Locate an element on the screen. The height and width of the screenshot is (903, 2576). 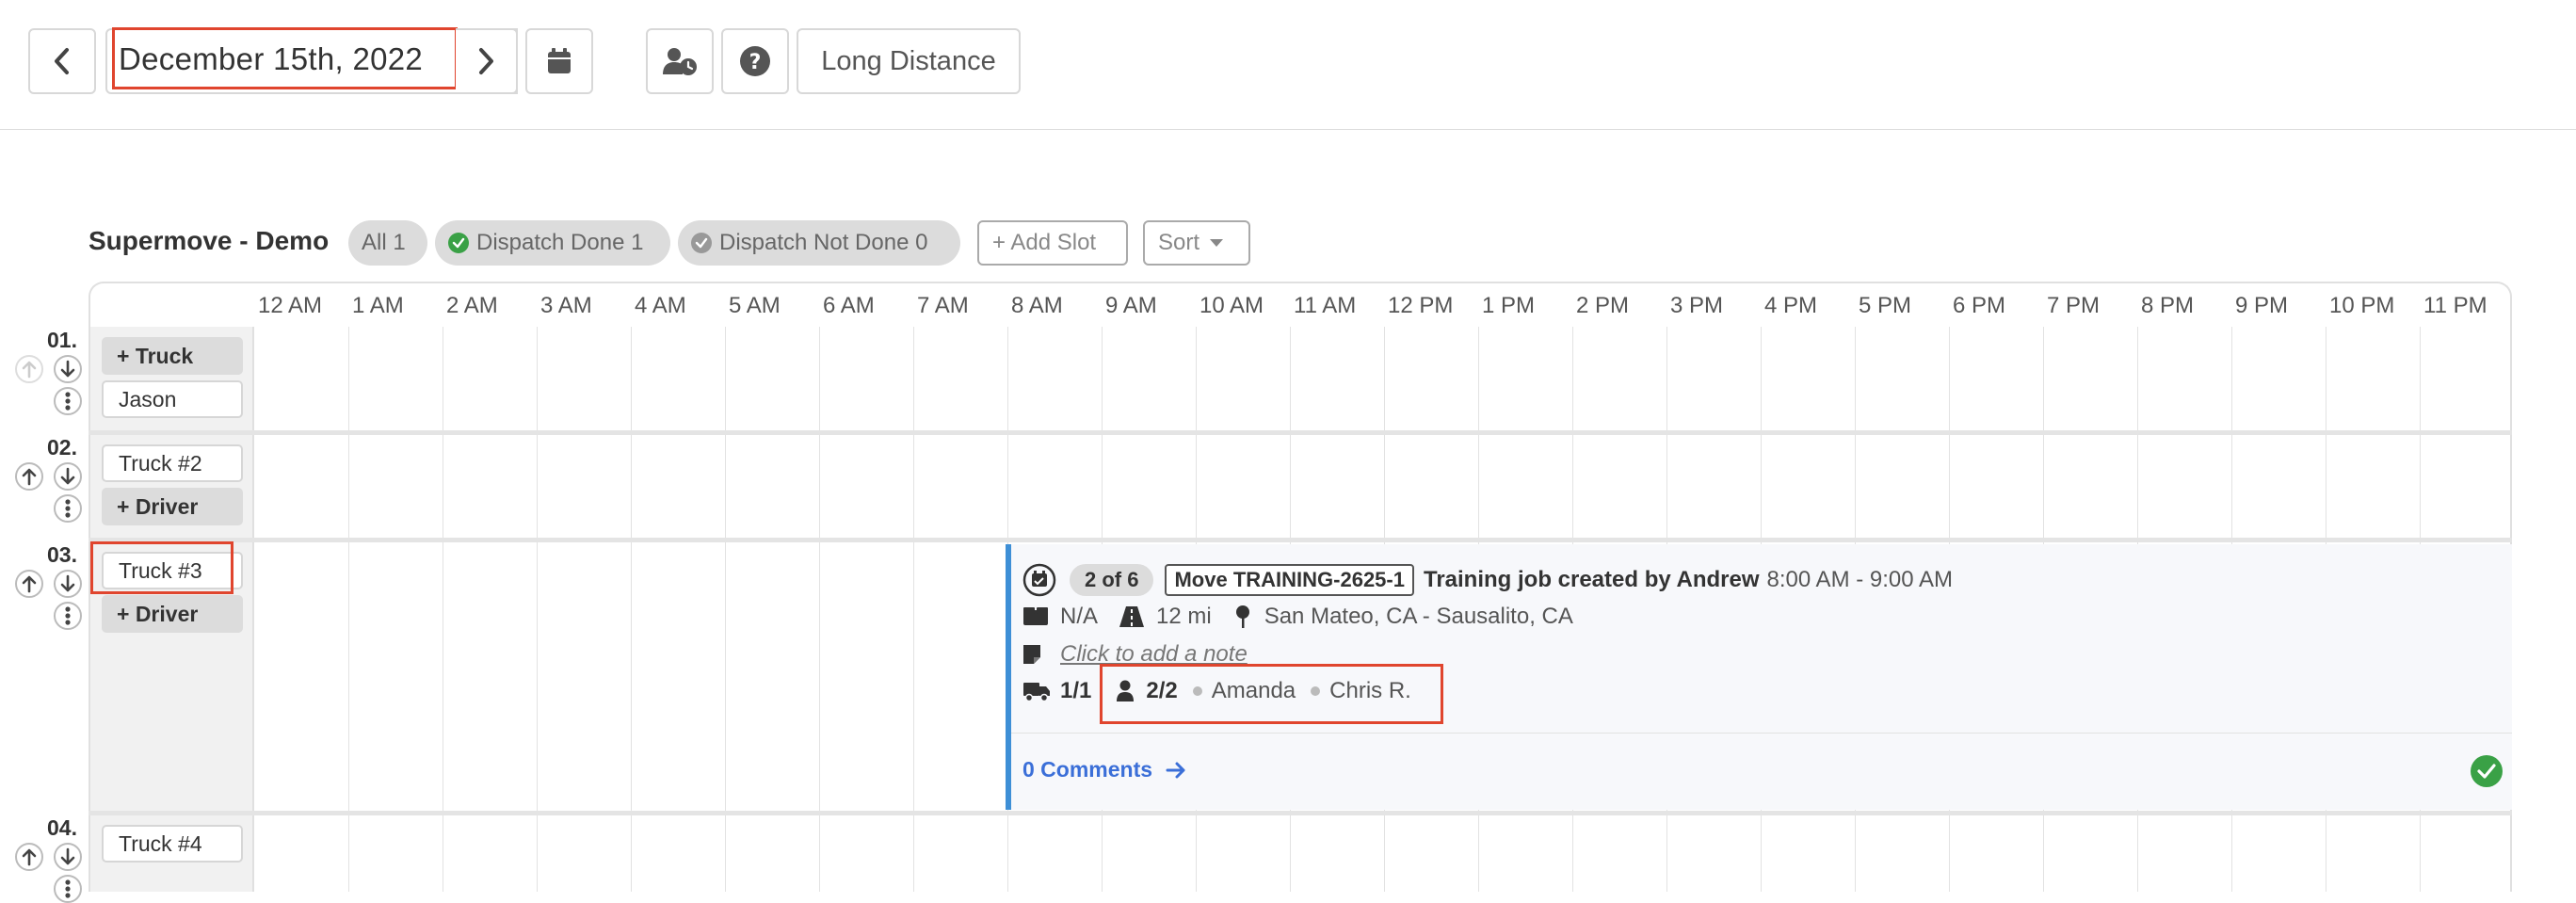
hour-label: 11 PM is located at coordinates (2455, 305).